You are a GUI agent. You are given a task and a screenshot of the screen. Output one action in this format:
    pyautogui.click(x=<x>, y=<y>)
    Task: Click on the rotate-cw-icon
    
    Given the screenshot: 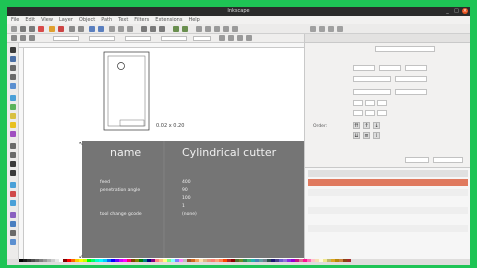 What is the action you would take?
    pyautogui.click(x=32, y=38)
    